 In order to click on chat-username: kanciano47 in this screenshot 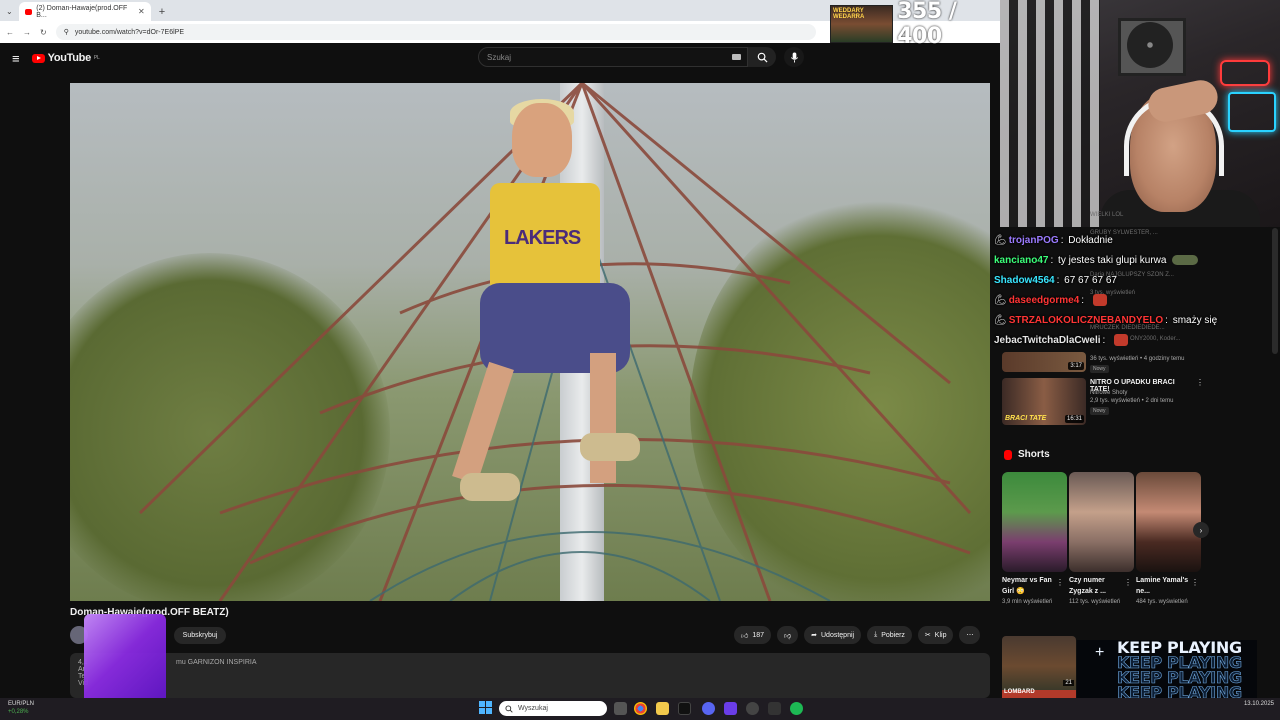, I will do `click(1021, 260)`.